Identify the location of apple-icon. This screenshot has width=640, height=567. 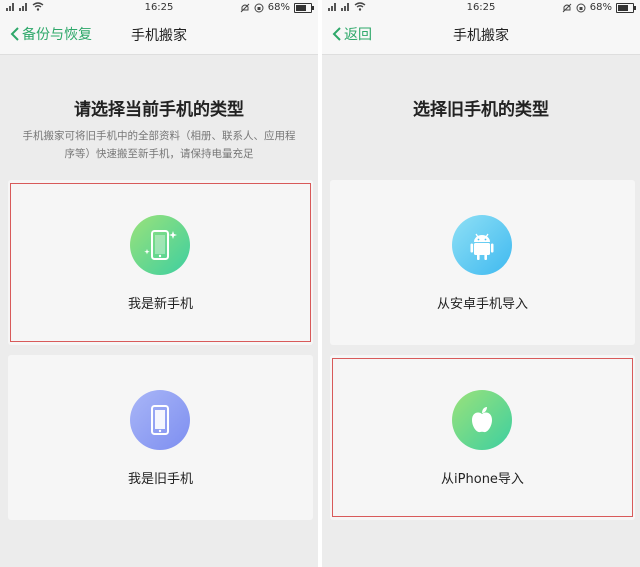
(482, 420).